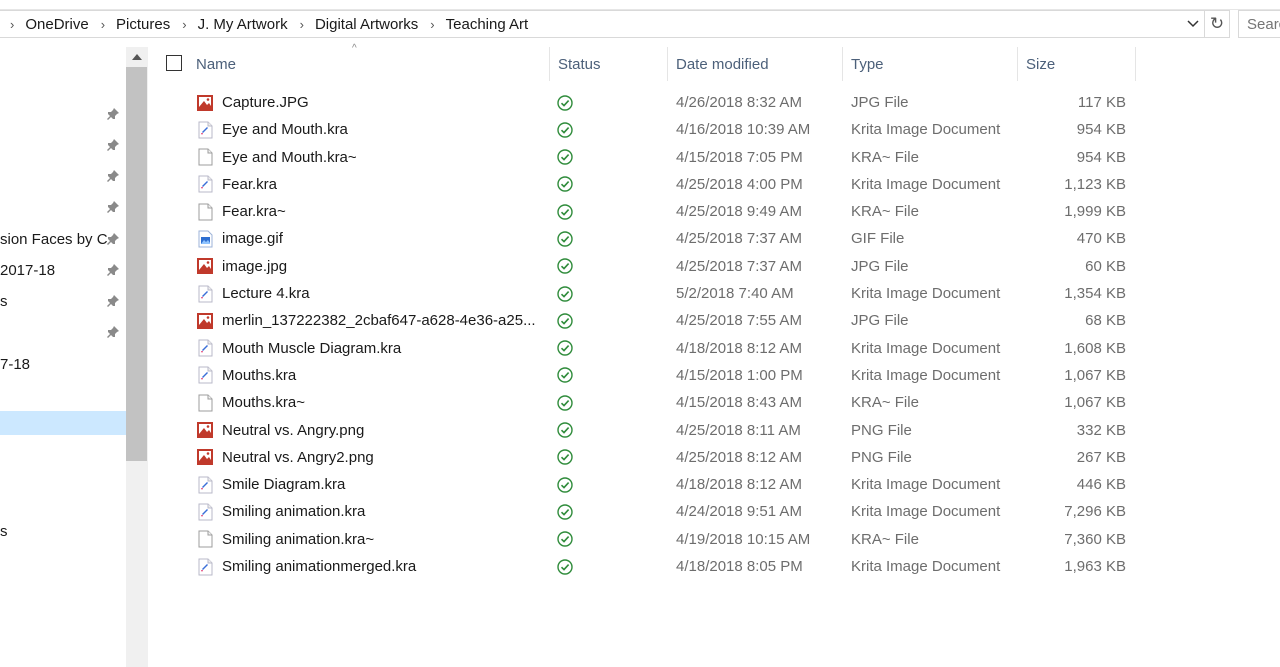 This screenshot has height=667, width=1280. What do you see at coordinates (382, 102) in the screenshot?
I see `file-name: Capture.JPG` at bounding box center [382, 102].